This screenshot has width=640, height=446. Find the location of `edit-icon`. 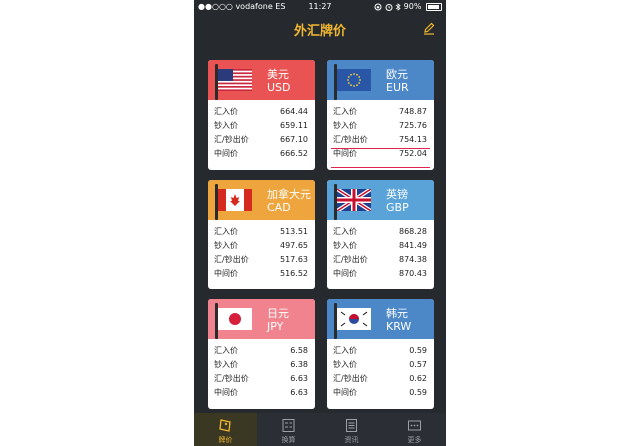

edit-icon is located at coordinates (429, 28).